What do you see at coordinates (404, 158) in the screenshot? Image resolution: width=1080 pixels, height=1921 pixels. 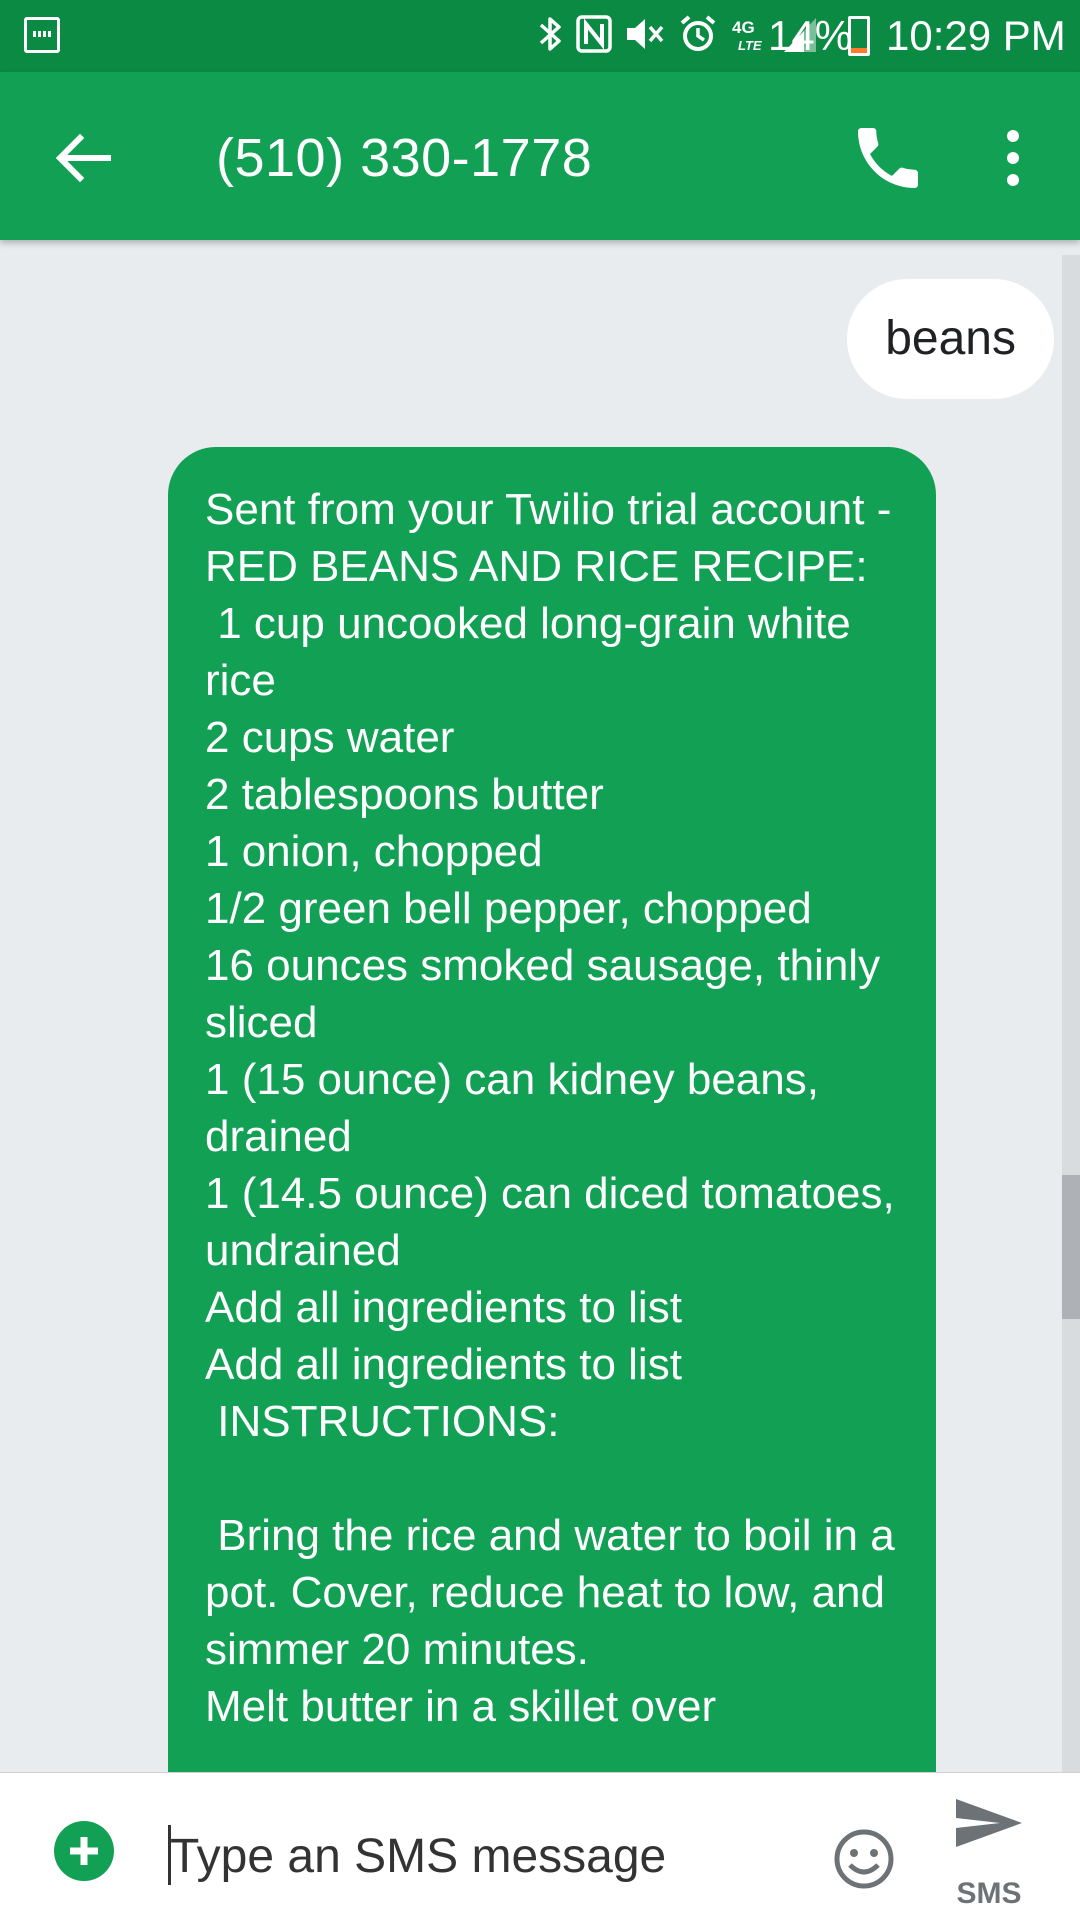 I see `contact-title: (510) 330-1778` at bounding box center [404, 158].